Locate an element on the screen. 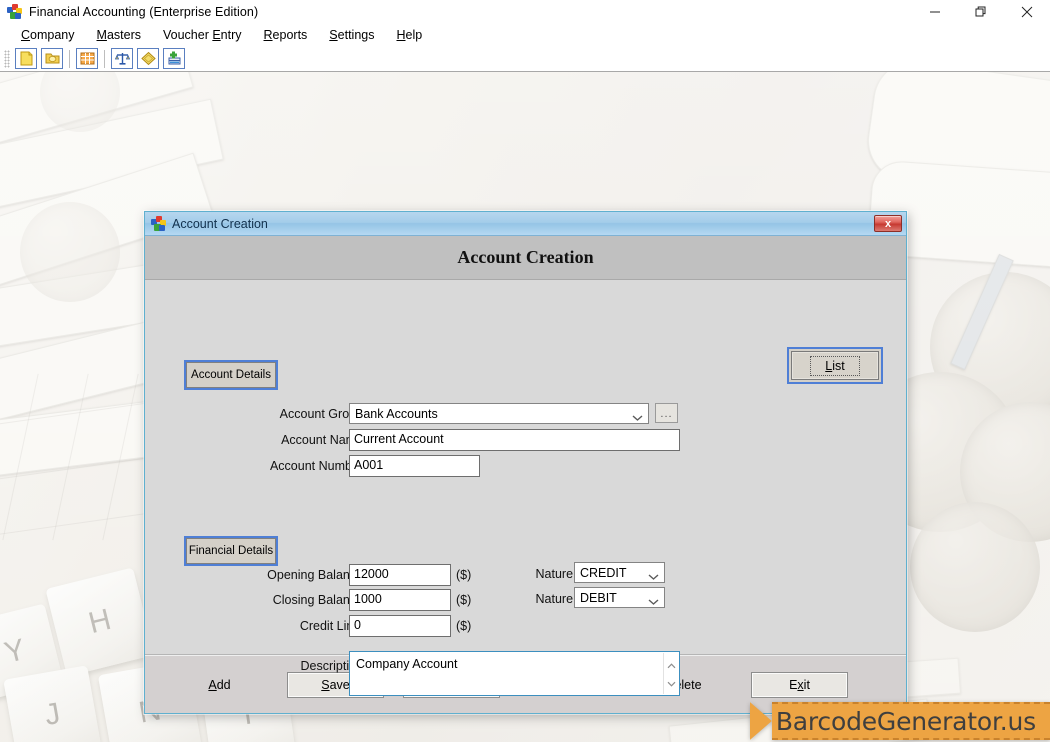  app-puzzle-icon is located at coordinates (15, 11).